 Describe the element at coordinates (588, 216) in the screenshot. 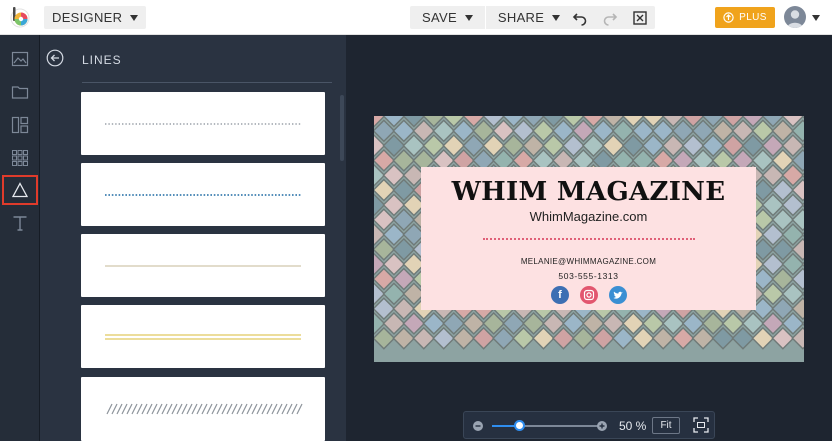

I see `card-website: WhimMagazine.com` at that location.